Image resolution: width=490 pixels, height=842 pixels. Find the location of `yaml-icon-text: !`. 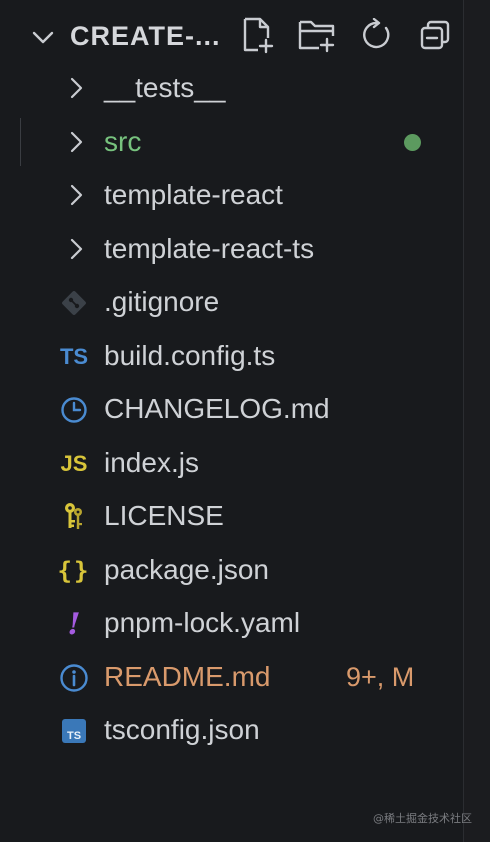

yaml-icon-text: ! is located at coordinates (74, 624).